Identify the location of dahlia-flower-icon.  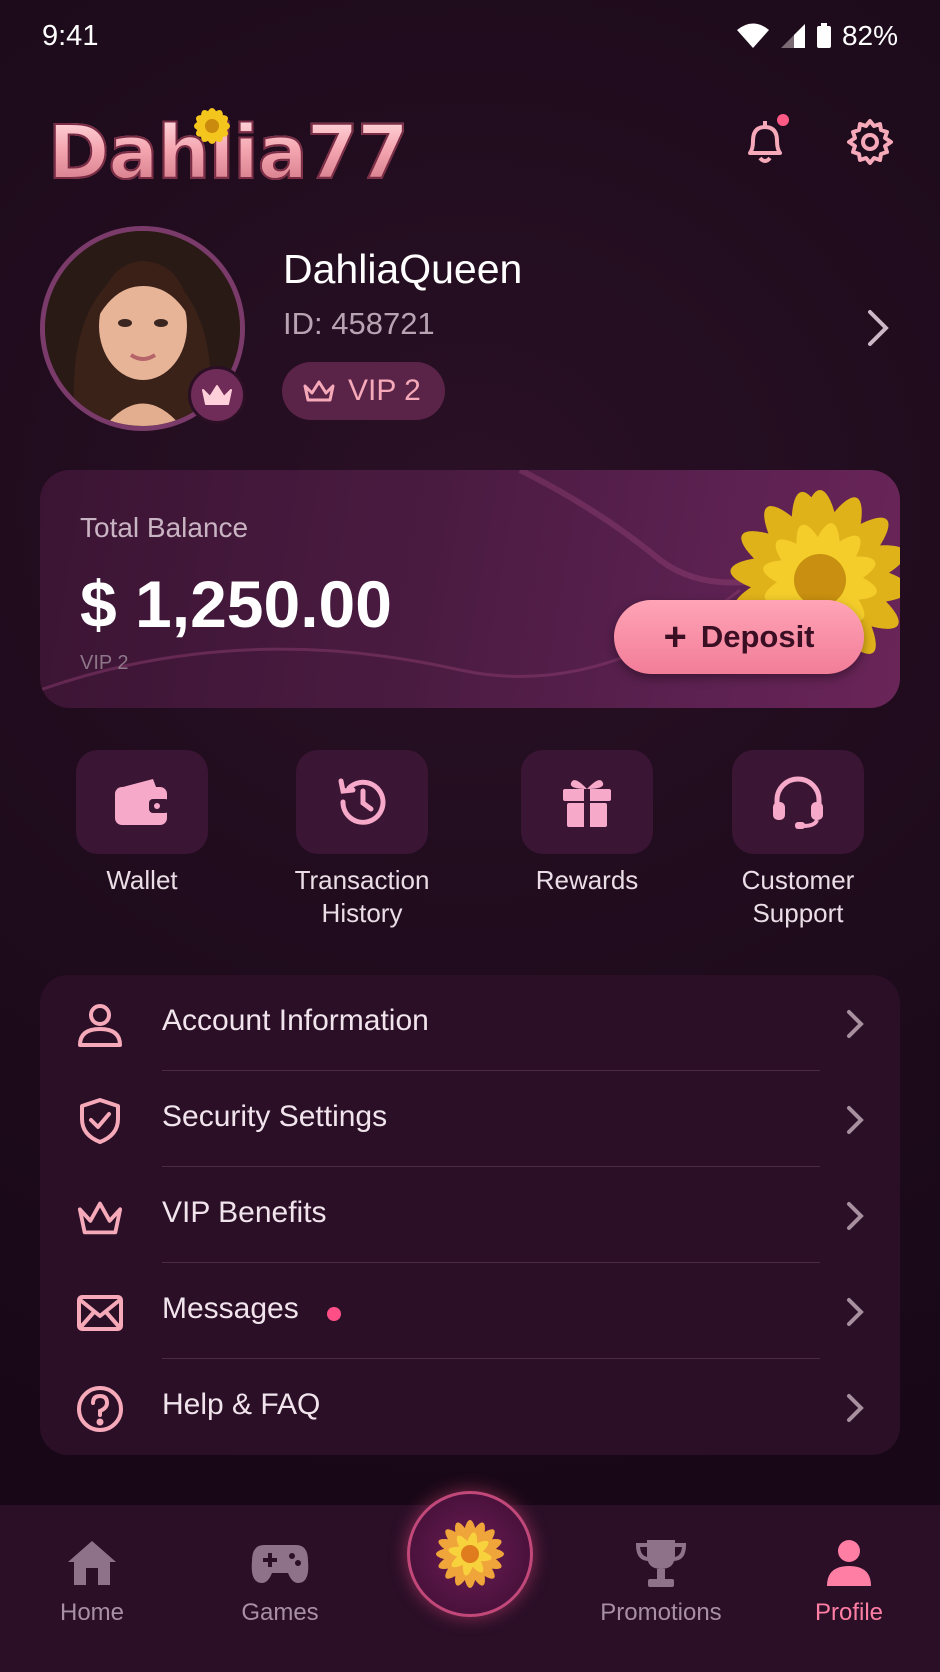
(470, 1554).